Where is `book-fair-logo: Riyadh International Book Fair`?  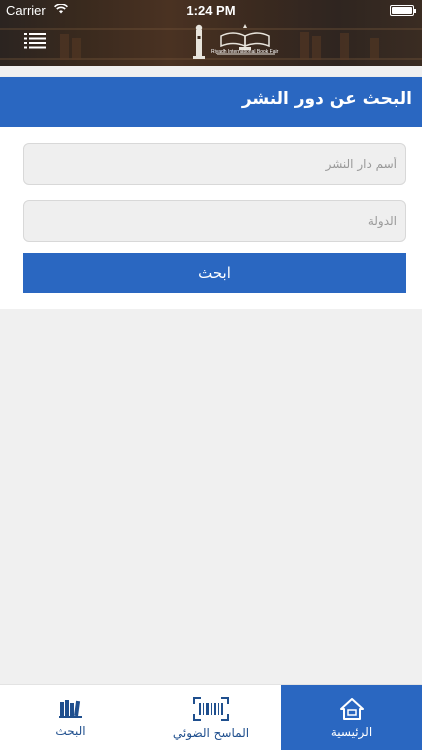
book-fair-logo: Riyadh International Book Fair is located at coordinates (234, 43).